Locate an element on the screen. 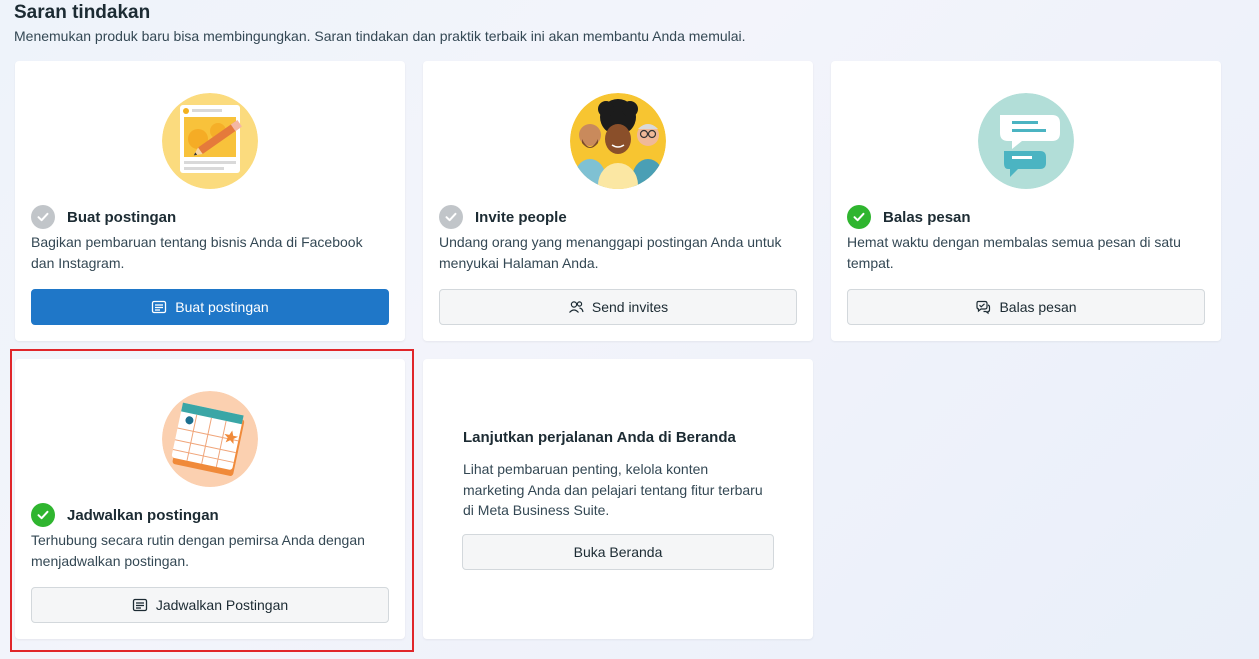 The image size is (1259, 659). chat-bubble-icon is located at coordinates (983, 307).